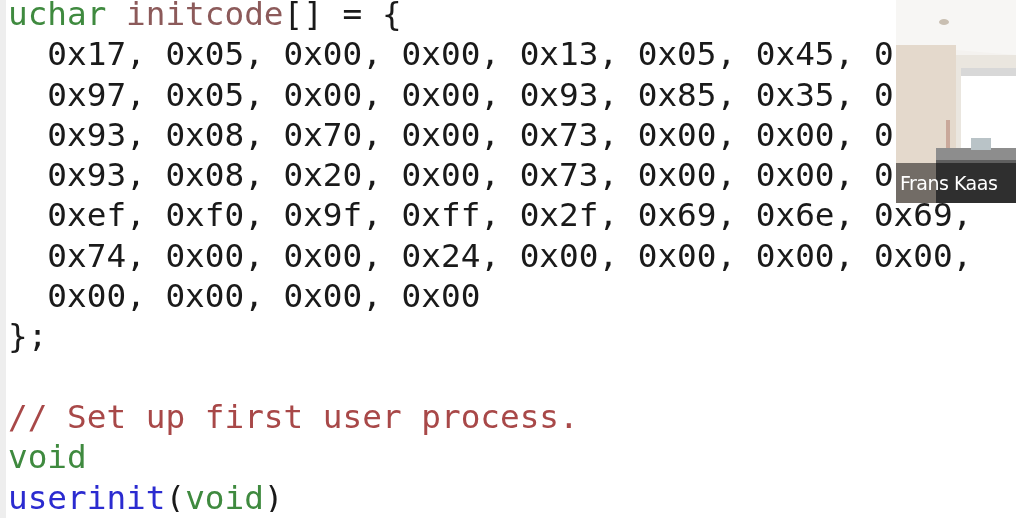 The height and width of the screenshot is (518, 1016). Describe the element at coordinates (470, 135) in the screenshot. I see `code-line: 0x93, 0x08, 0x70, 0x00, 0x73, 0x00, 0x00, 0` at that location.